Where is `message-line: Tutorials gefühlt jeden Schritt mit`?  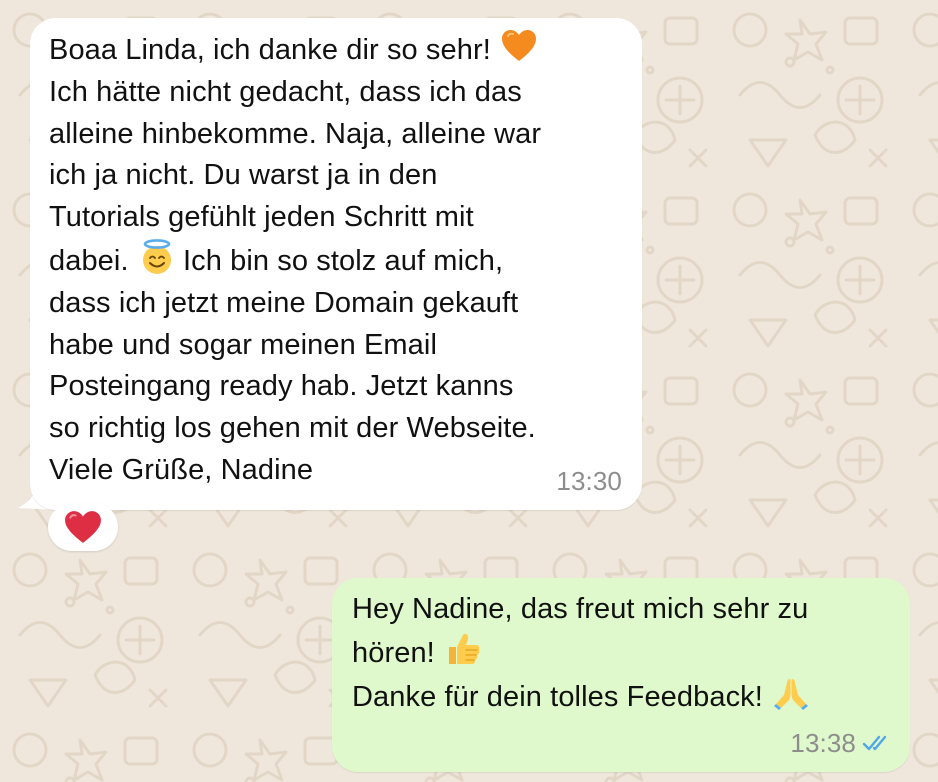
message-line: Tutorials gefühlt jeden Schritt mit is located at coordinates (261, 217).